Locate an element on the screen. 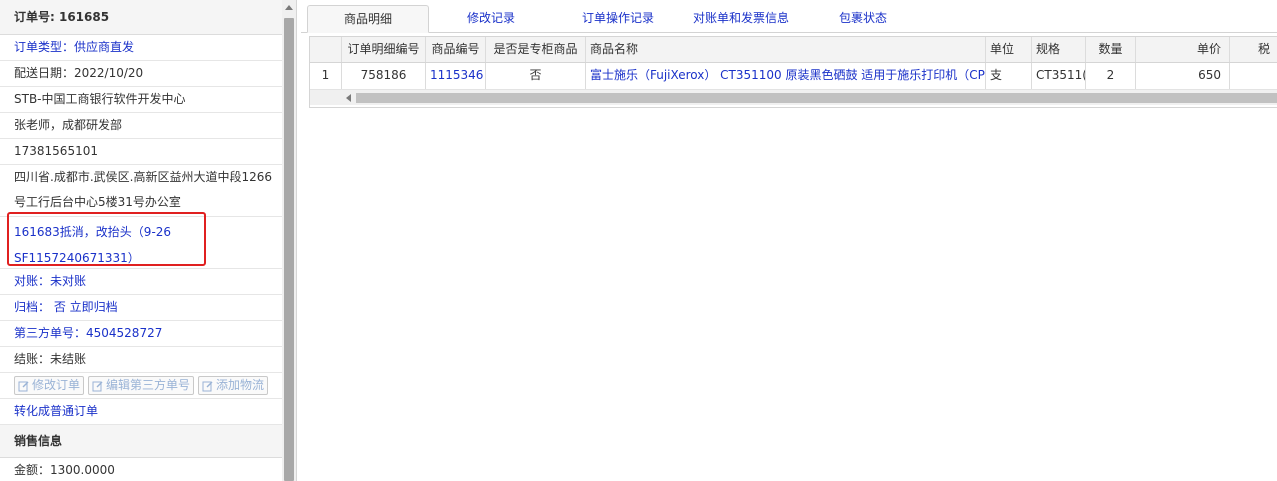 The height and width of the screenshot is (481, 1277). row-detail-id: 758186 is located at coordinates (384, 76).